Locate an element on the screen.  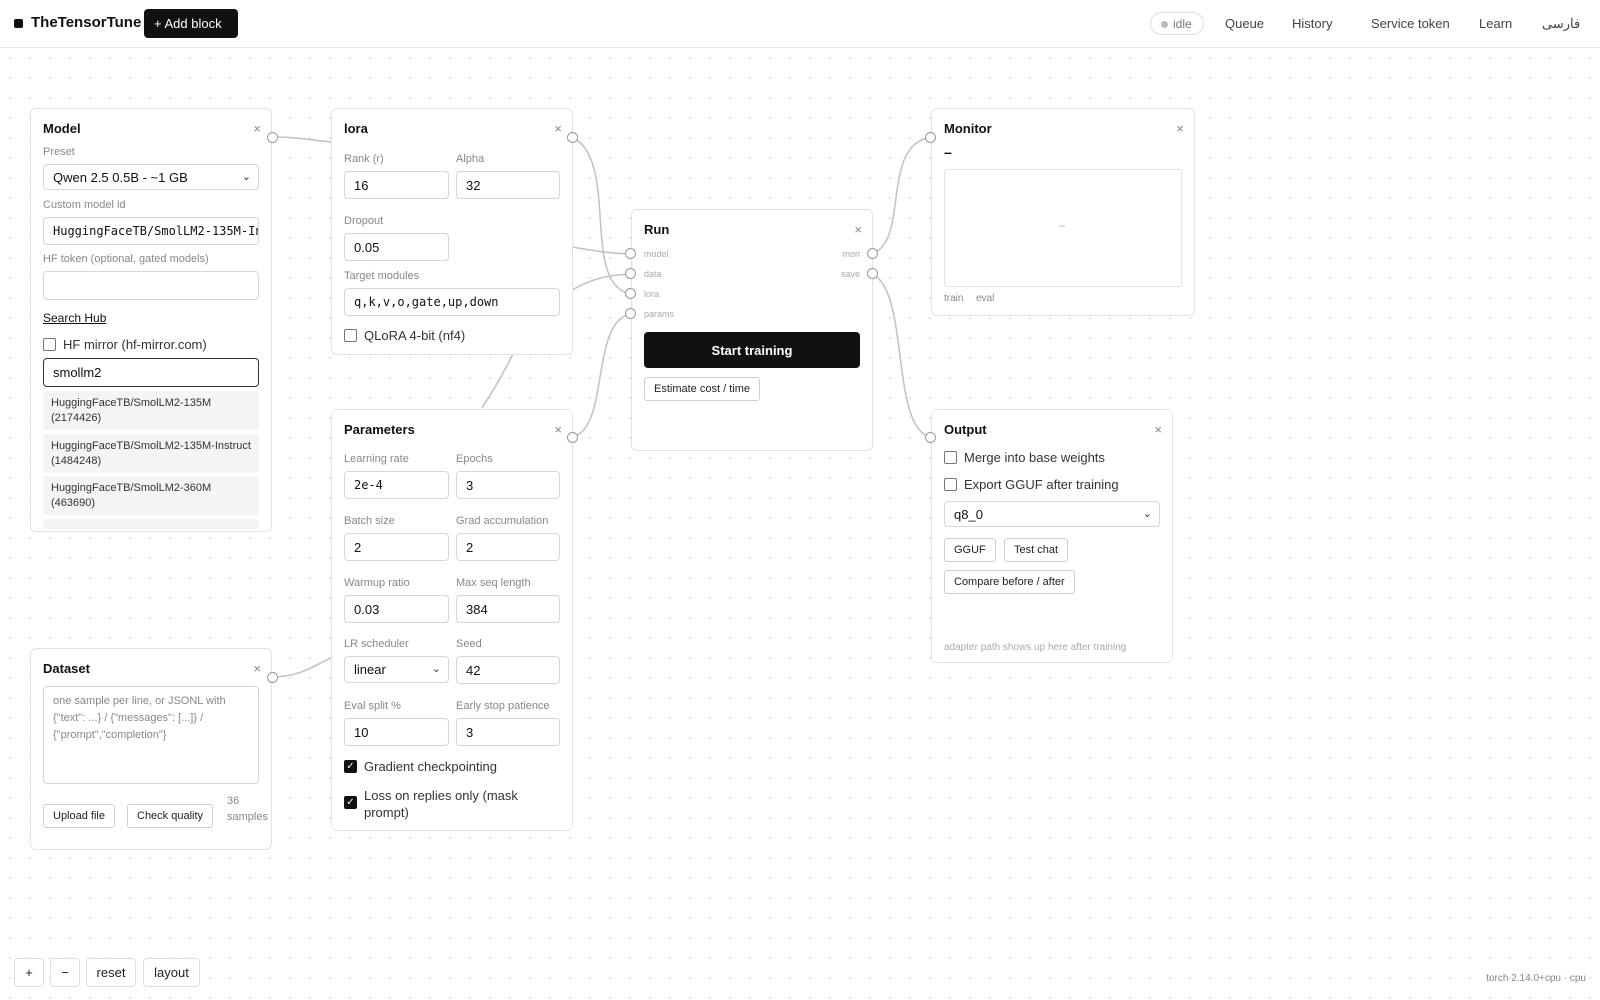
wire-run-monitor is located at coordinates (901, 195).